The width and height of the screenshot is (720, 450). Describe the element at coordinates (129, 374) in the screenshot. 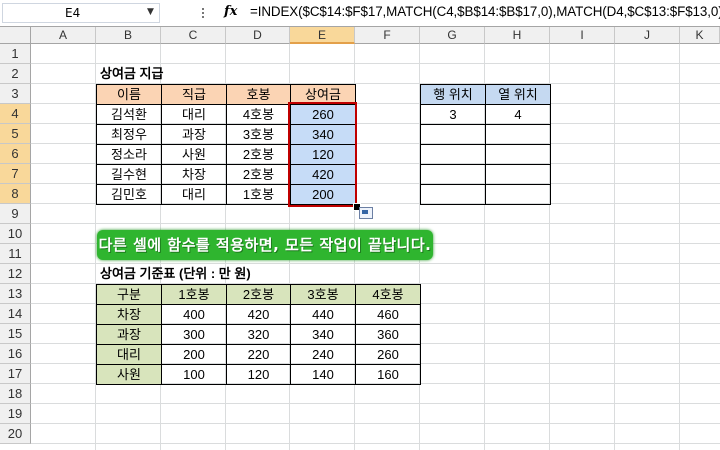

I see `standard-table-row-label: 사원` at that location.